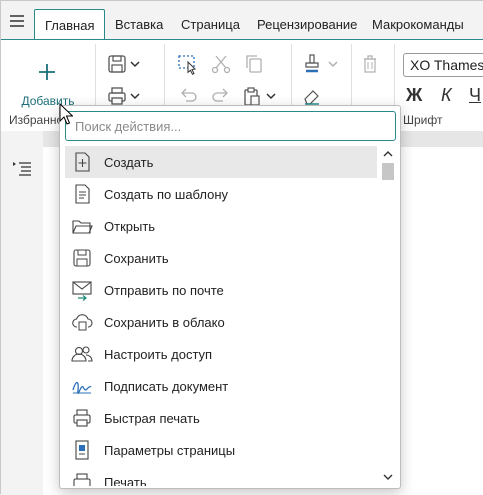  I want to click on tab-insert: Вставка, so click(139, 24).